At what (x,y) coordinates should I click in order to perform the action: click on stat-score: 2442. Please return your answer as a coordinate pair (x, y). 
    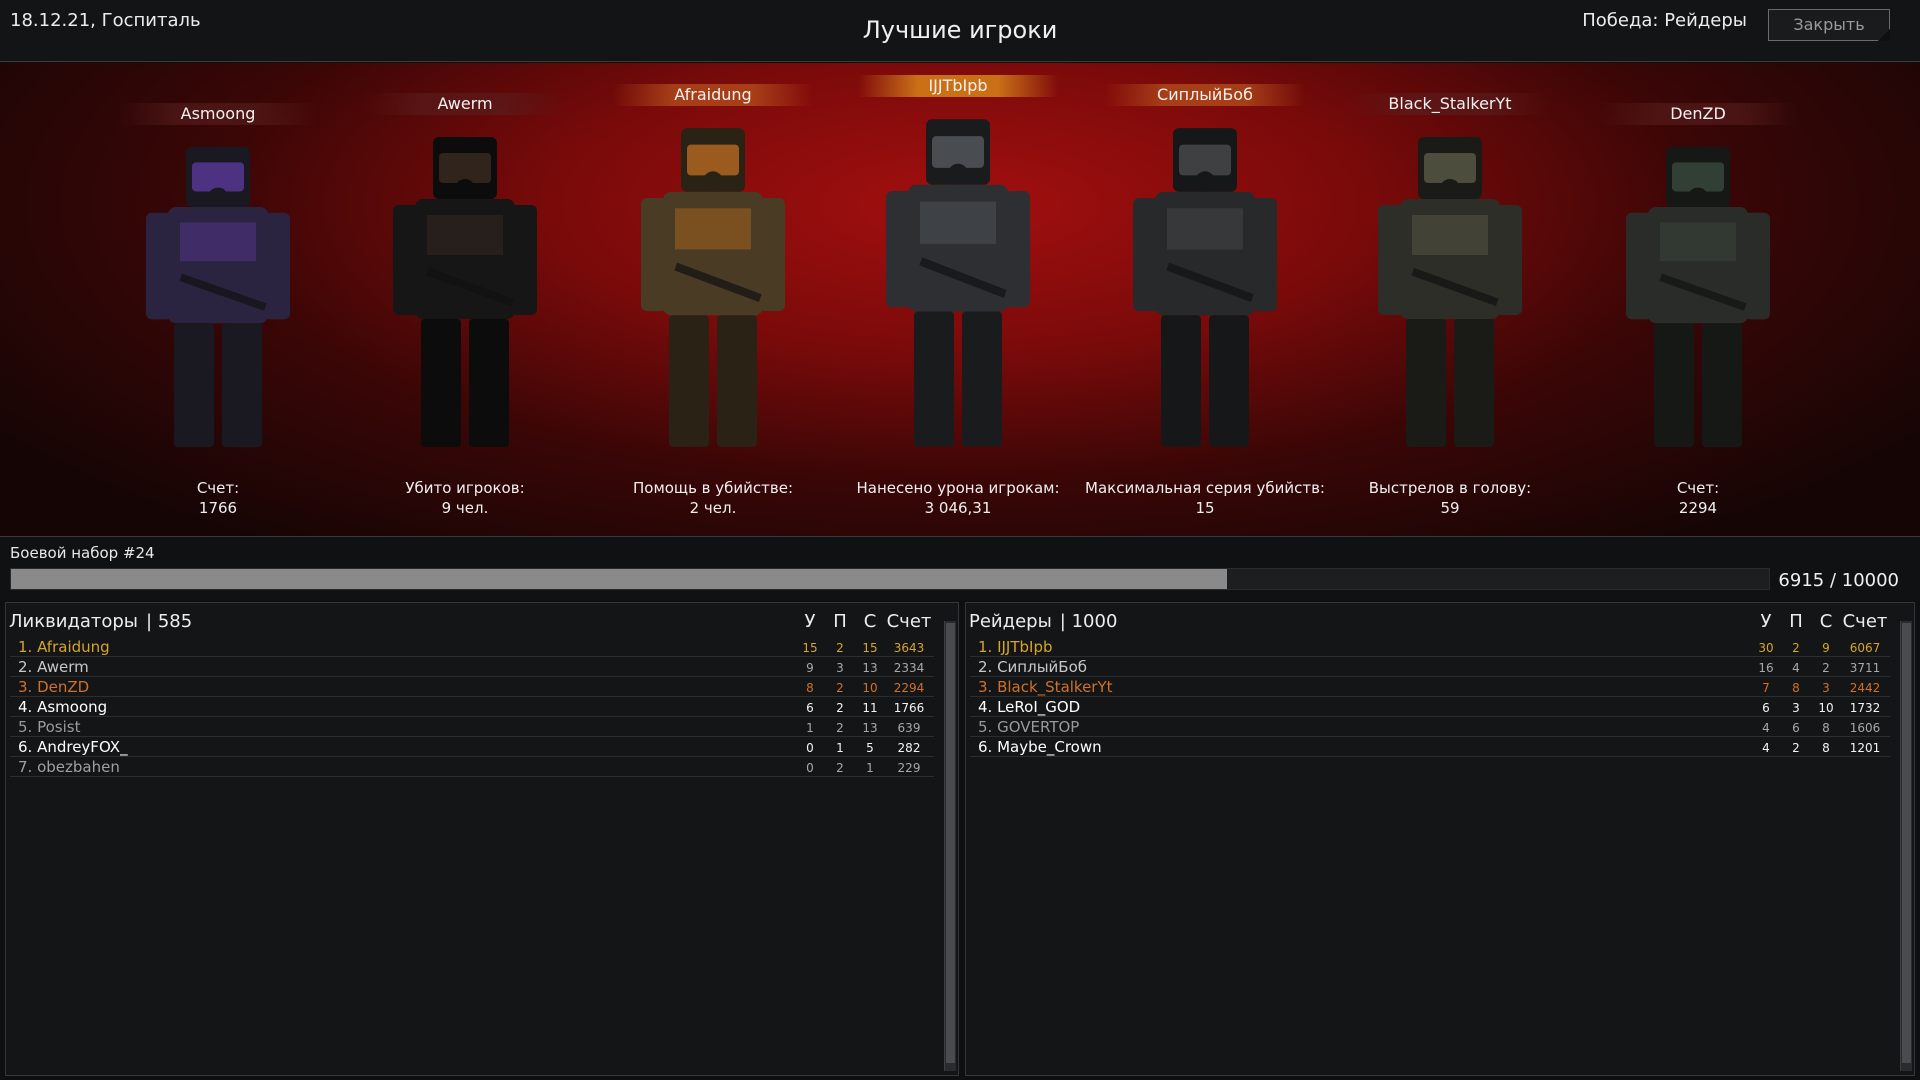
    Looking at the image, I should click on (1865, 688).